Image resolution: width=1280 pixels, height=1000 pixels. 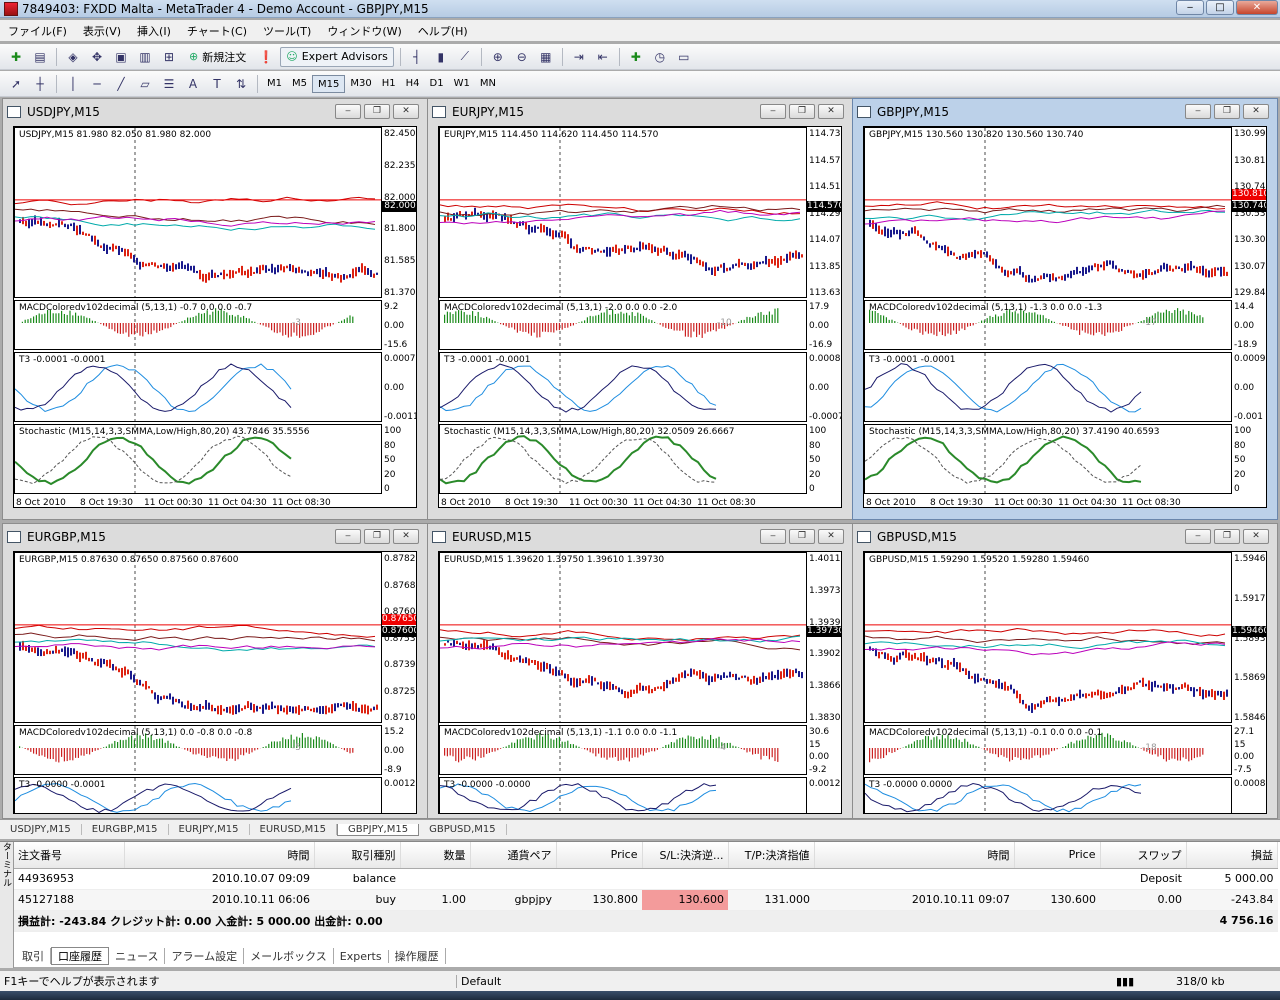 What do you see at coordinates (437, 84) in the screenshot?
I see `timeframe-d1: D1` at bounding box center [437, 84].